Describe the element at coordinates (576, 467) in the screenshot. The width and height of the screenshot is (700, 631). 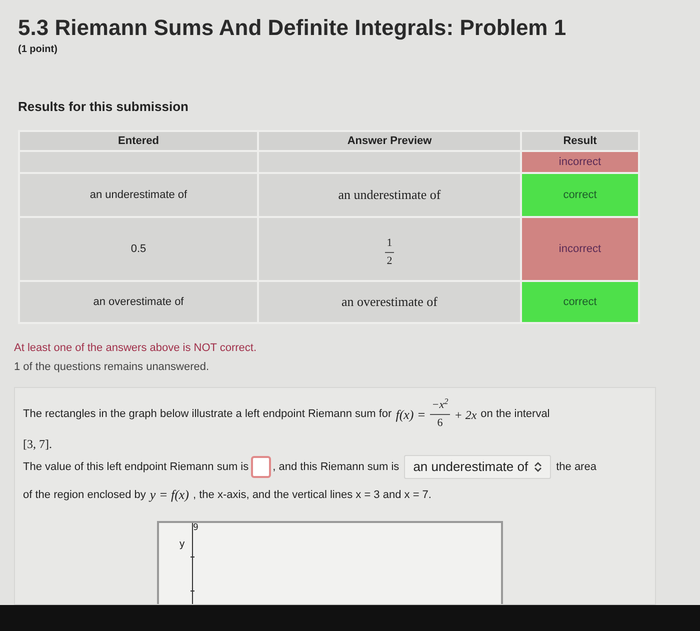
I see `problem-text: the area` at that location.